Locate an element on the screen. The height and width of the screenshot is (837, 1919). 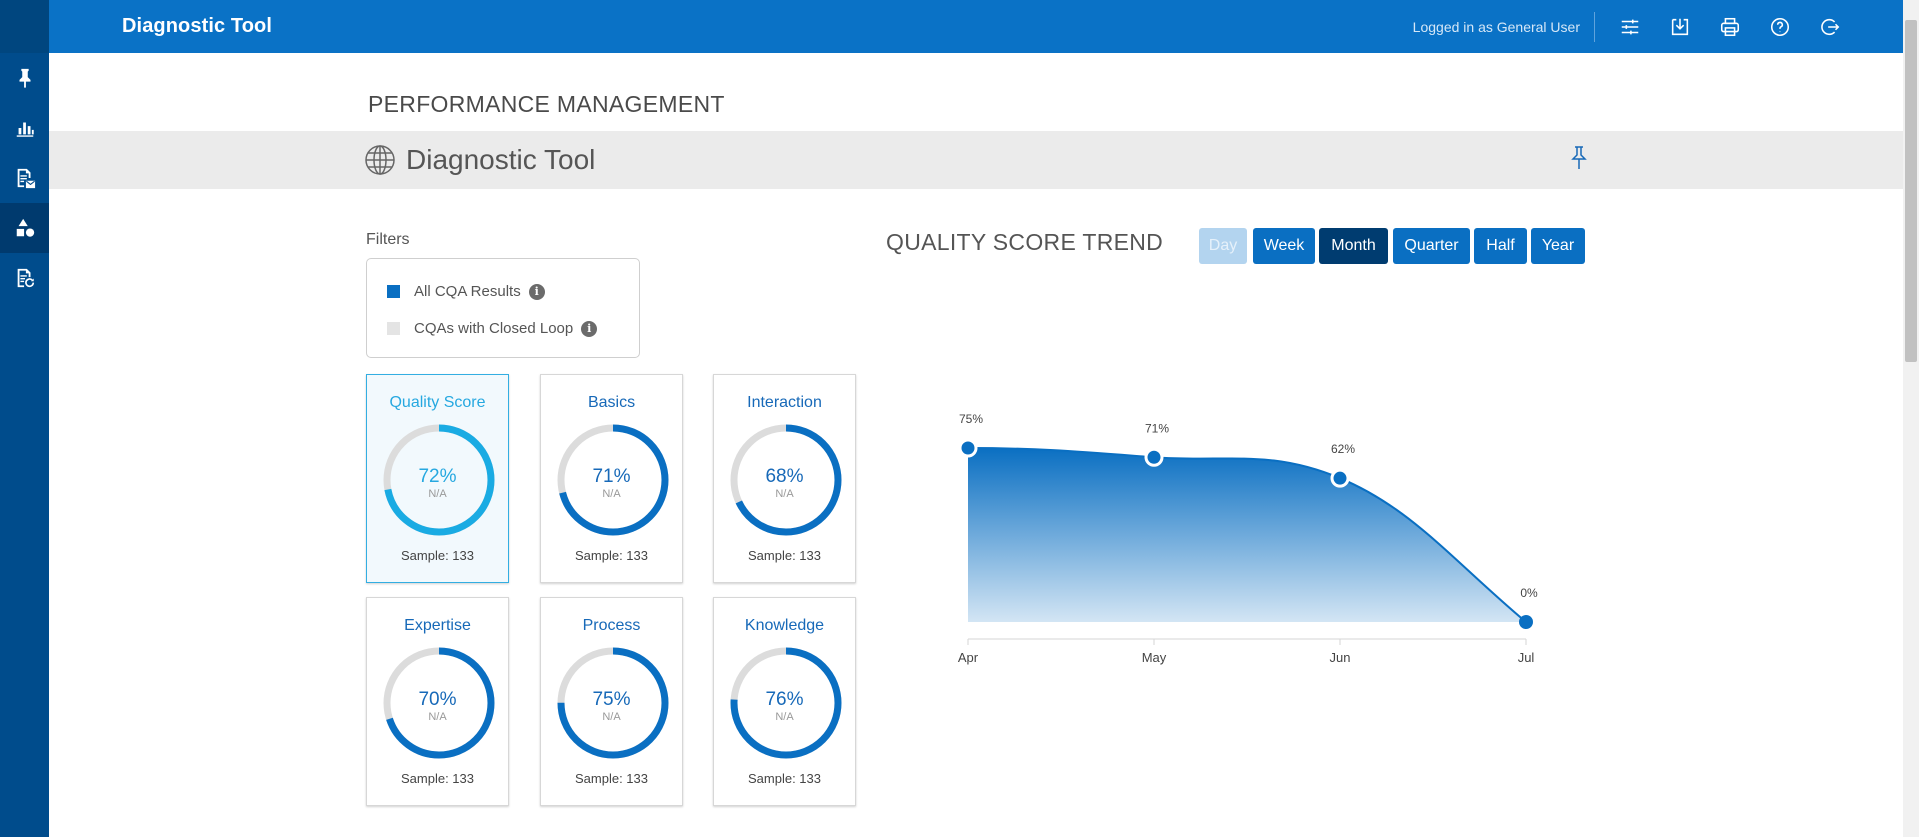
metric-card-quality-score: Quality Score 72% N/A Sample: 133 is located at coordinates (437, 478).